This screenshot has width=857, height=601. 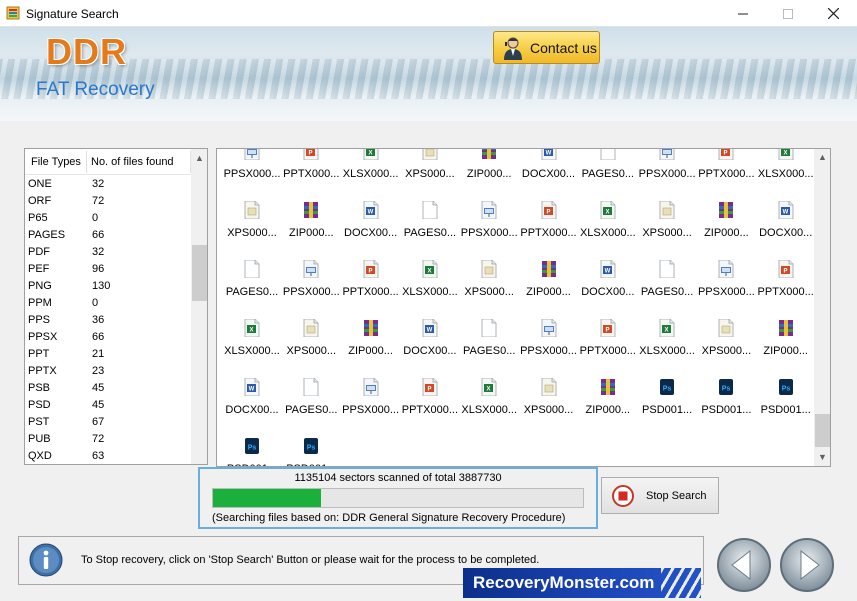 What do you see at coordinates (95, 89) in the screenshot?
I see `product-name: FAT Recovery` at bounding box center [95, 89].